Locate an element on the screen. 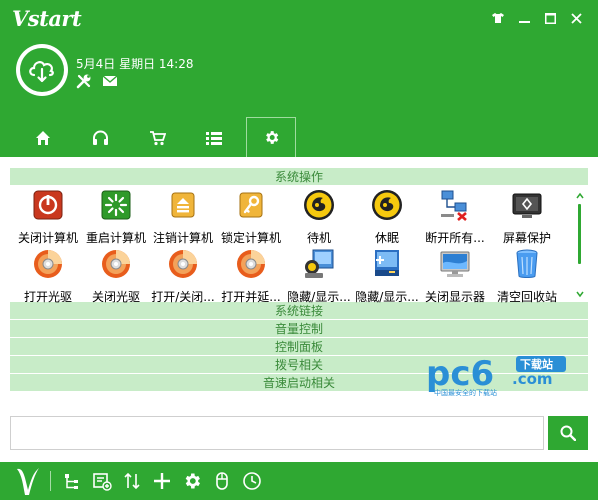 The image size is (598, 500). maximize-icon is located at coordinates (550, 18).